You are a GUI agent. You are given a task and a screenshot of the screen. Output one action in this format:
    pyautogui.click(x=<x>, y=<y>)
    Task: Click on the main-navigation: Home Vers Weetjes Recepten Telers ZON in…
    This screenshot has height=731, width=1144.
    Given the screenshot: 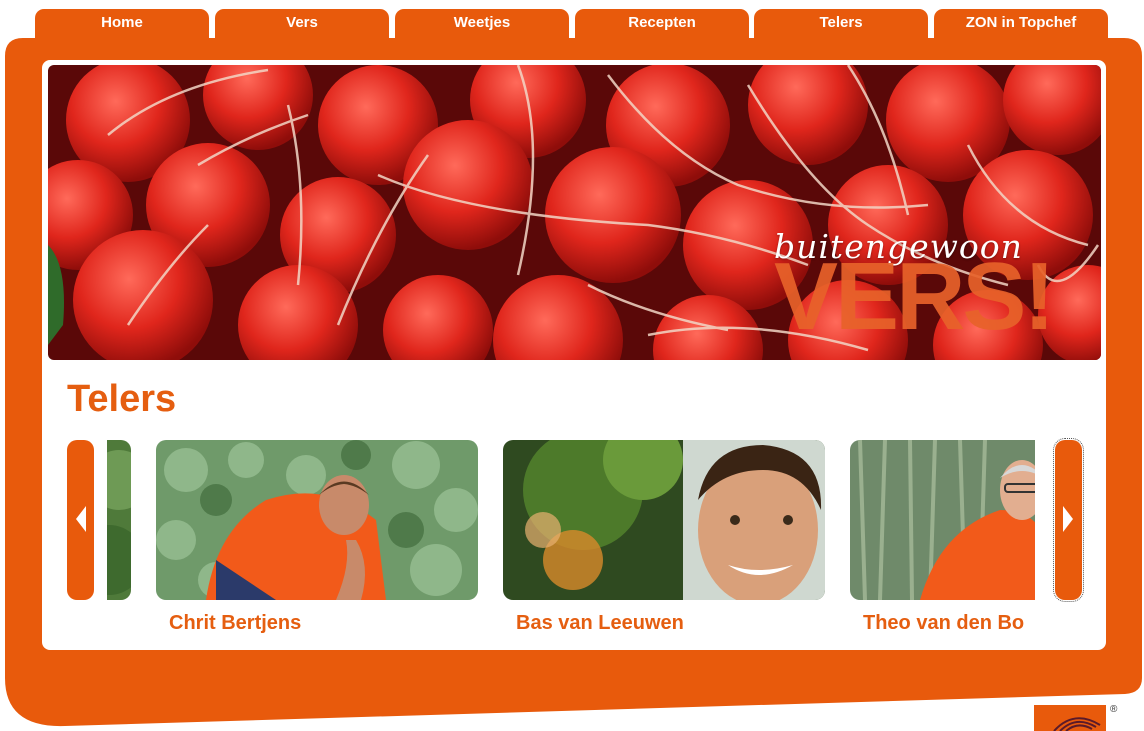 What is the action you would take?
    pyautogui.click(x=572, y=21)
    